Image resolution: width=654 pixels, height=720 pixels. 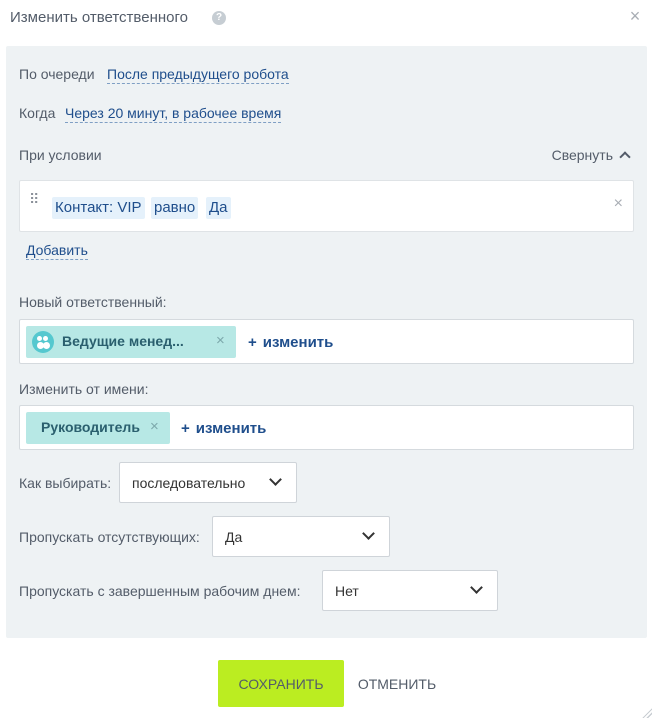 I want to click on change-from-tag: Руководитель ×, so click(x=98, y=428).